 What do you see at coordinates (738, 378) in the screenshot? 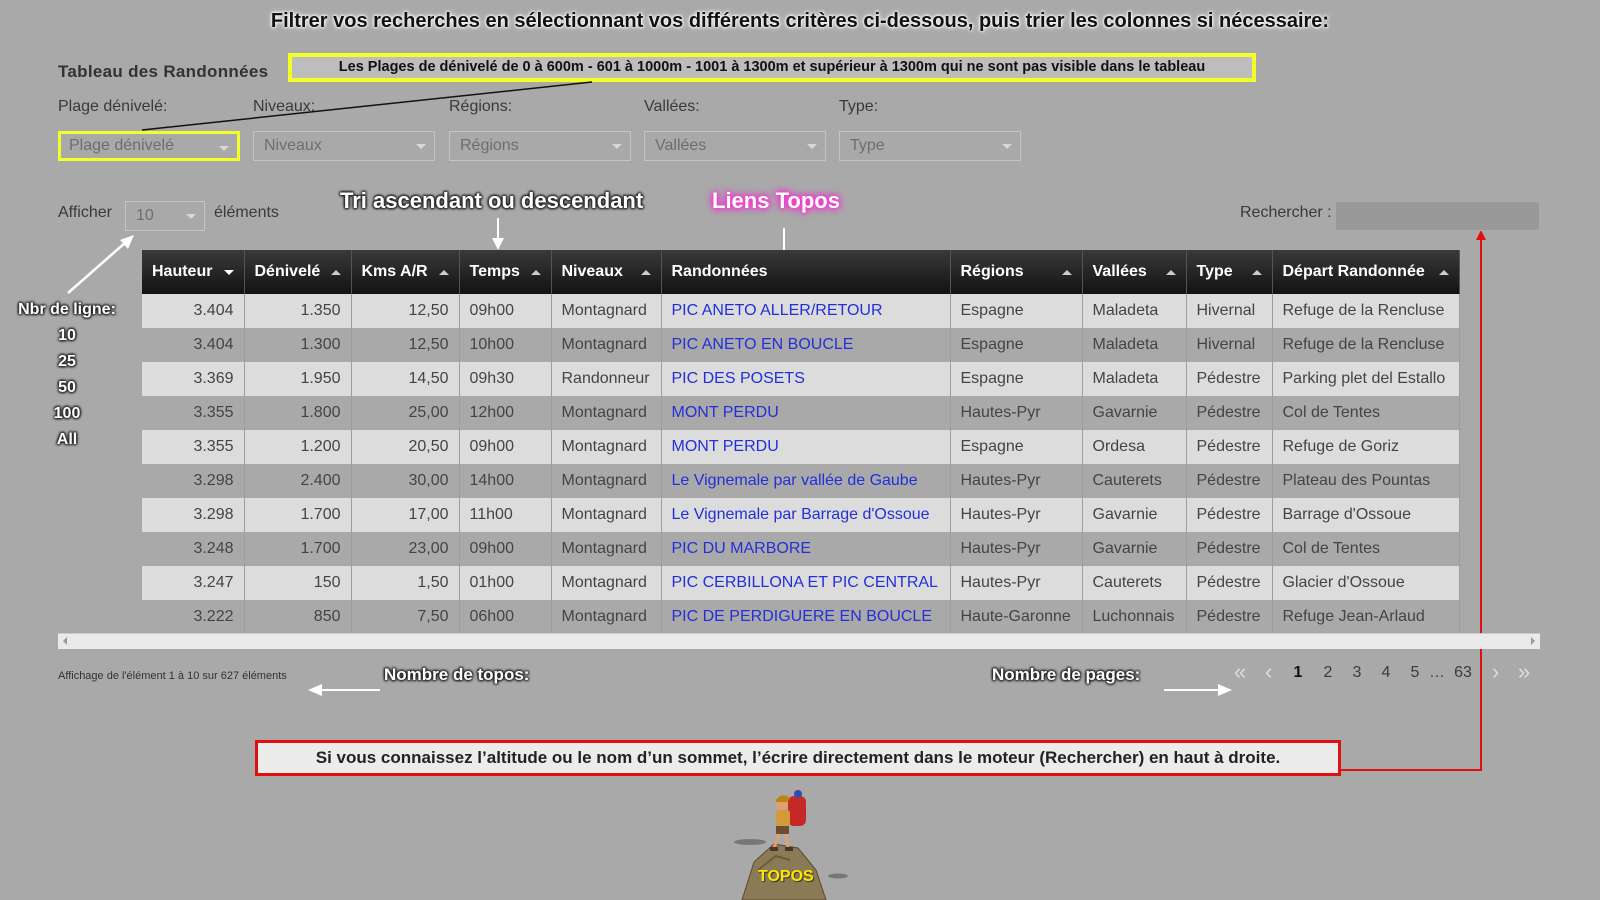
I see `topo-link: PIC DES POSETS` at bounding box center [738, 378].